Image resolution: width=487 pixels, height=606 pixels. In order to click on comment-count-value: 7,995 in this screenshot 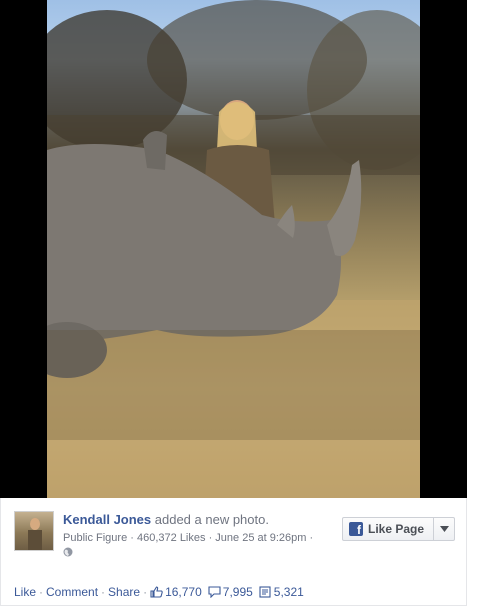, I will do `click(237, 592)`.